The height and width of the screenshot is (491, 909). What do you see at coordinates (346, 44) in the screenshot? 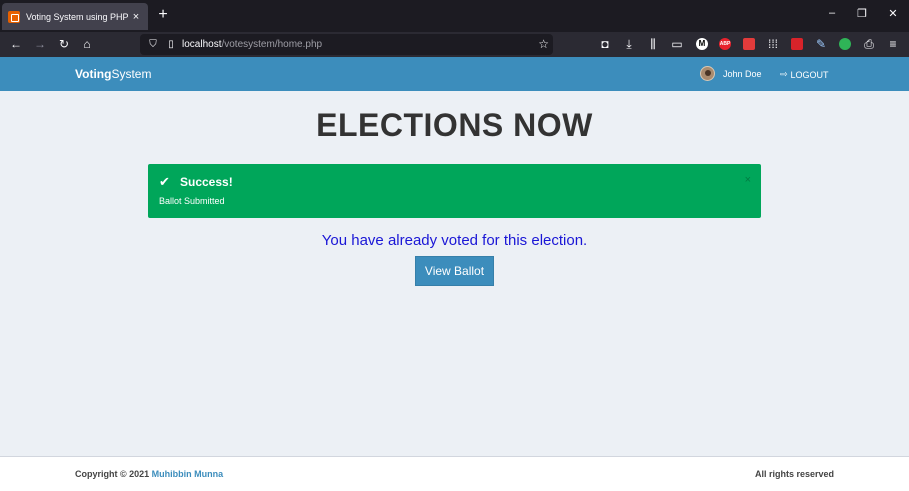
I see `url-bar: ⛉ ▯ localhost/votesystem/home.php ☆` at bounding box center [346, 44].